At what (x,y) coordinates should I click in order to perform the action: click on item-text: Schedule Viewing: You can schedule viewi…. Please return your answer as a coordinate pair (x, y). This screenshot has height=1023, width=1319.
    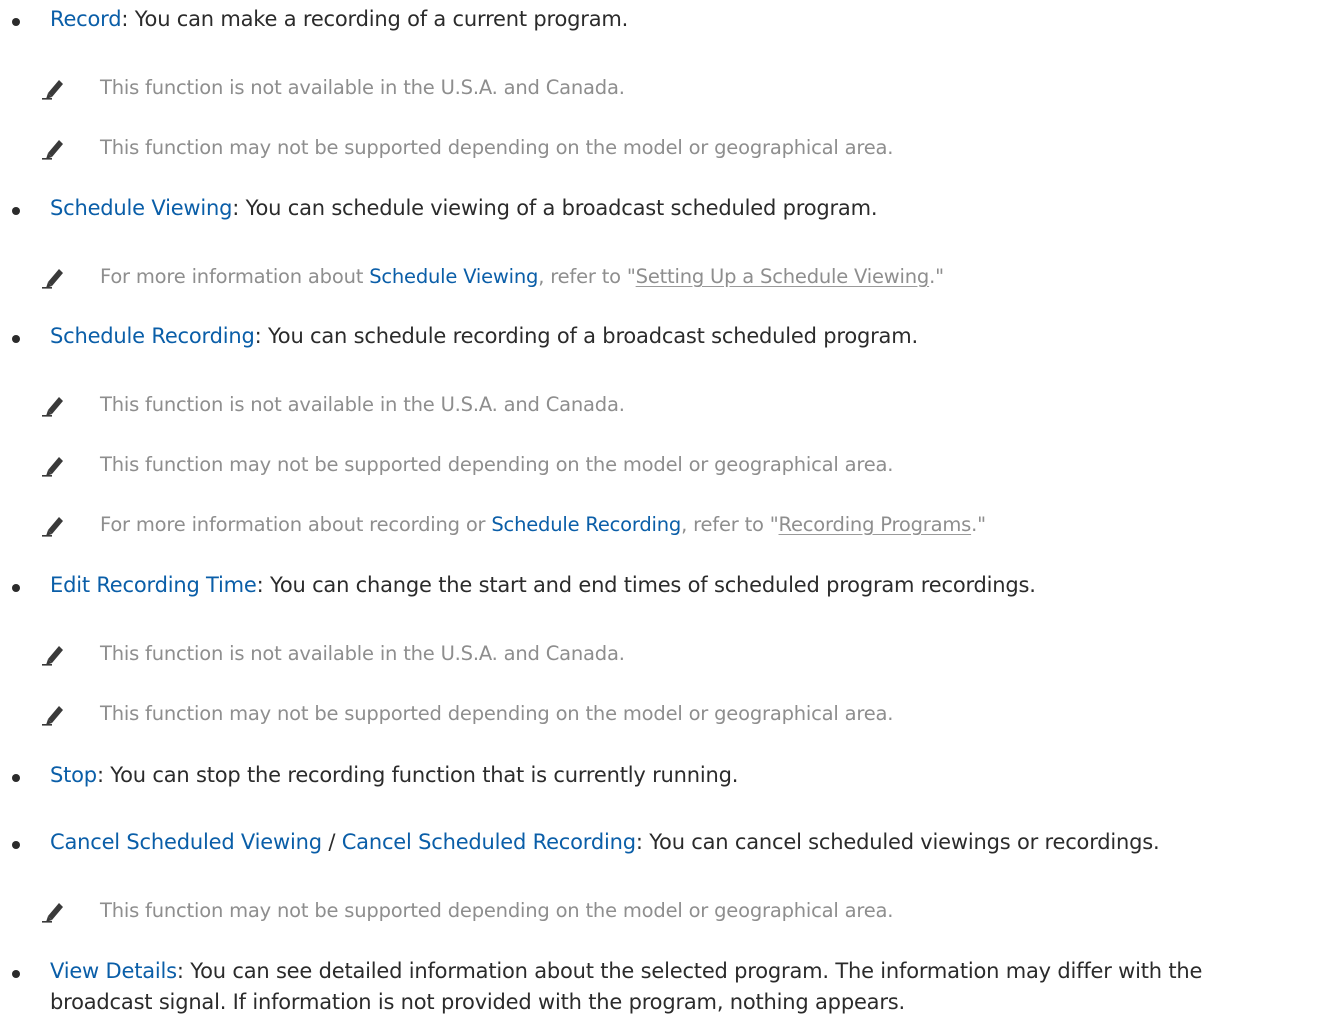
    Looking at the image, I should click on (680, 208).